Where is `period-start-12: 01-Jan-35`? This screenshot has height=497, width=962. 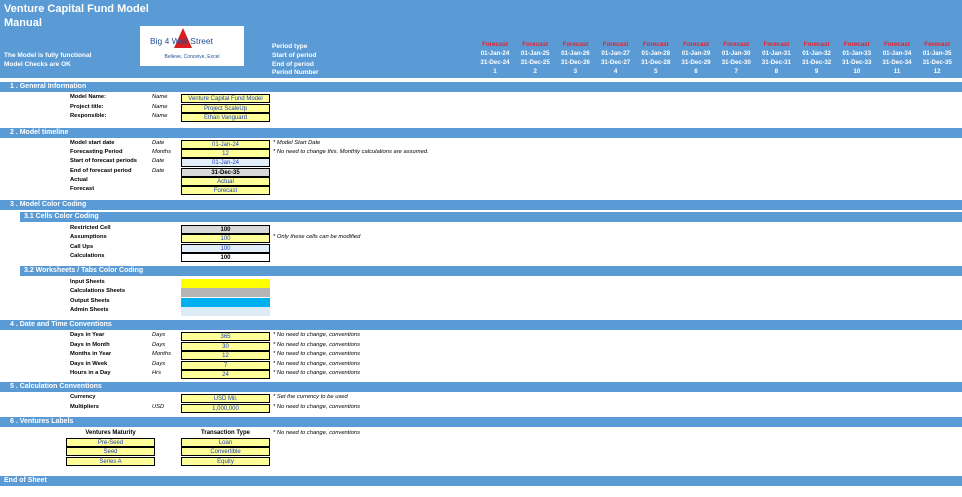 period-start-12: 01-Jan-35 is located at coordinates (937, 53).